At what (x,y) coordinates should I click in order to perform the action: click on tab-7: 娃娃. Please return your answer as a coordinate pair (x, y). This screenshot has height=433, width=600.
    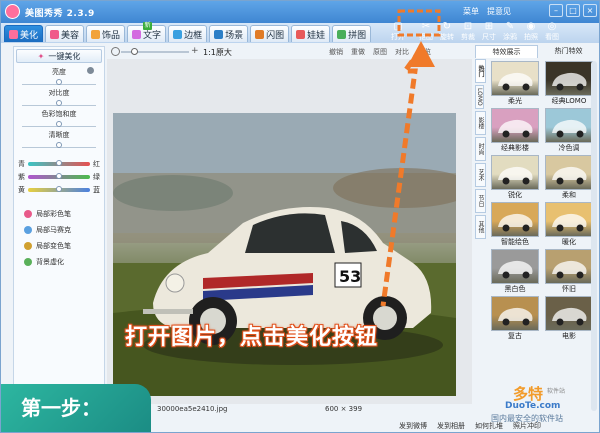
    Looking at the image, I should click on (311, 33).